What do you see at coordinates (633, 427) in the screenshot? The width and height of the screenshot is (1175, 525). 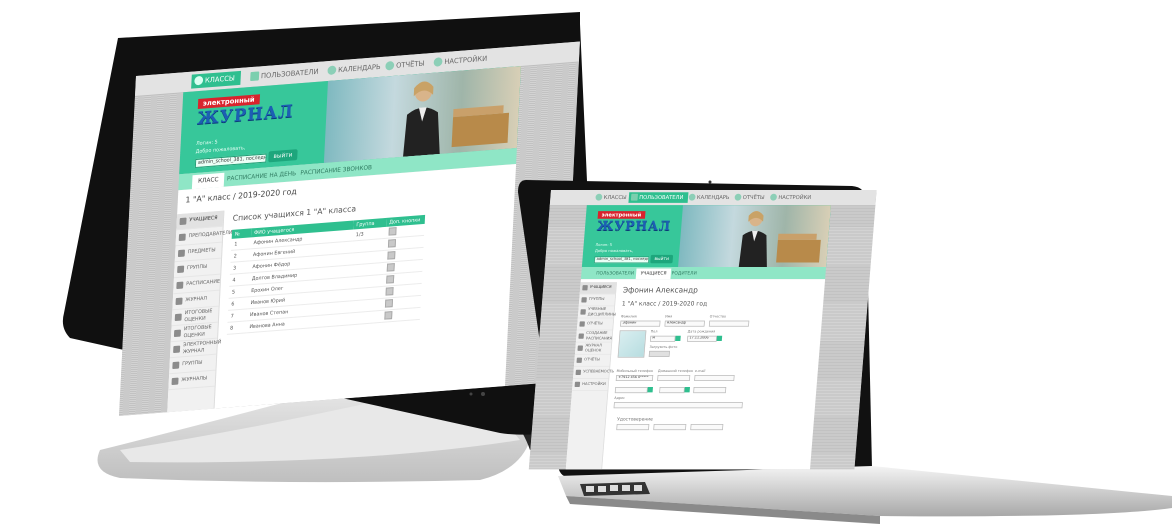 I see `document-field` at bounding box center [633, 427].